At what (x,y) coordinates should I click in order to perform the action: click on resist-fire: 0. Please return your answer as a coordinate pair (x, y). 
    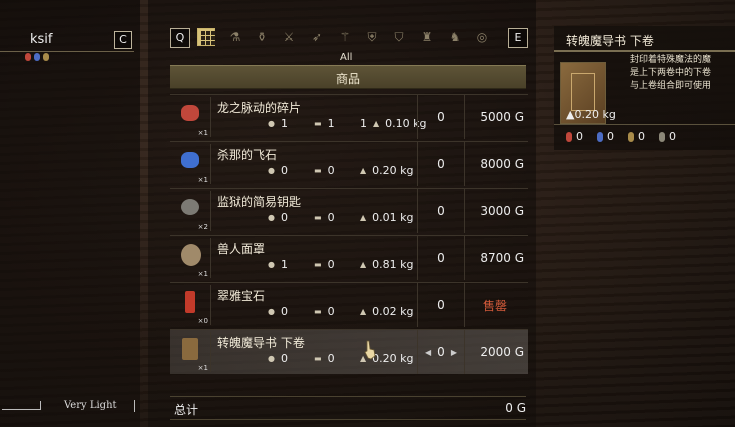
    Looking at the image, I should click on (574, 136).